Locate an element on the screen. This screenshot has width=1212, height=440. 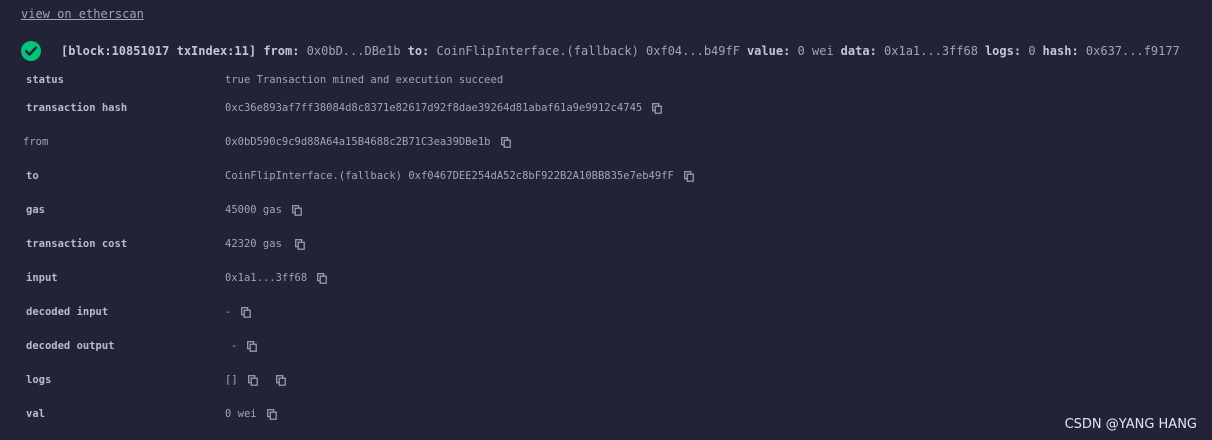
gas-value: 45000 gas is located at coordinates (253, 210).